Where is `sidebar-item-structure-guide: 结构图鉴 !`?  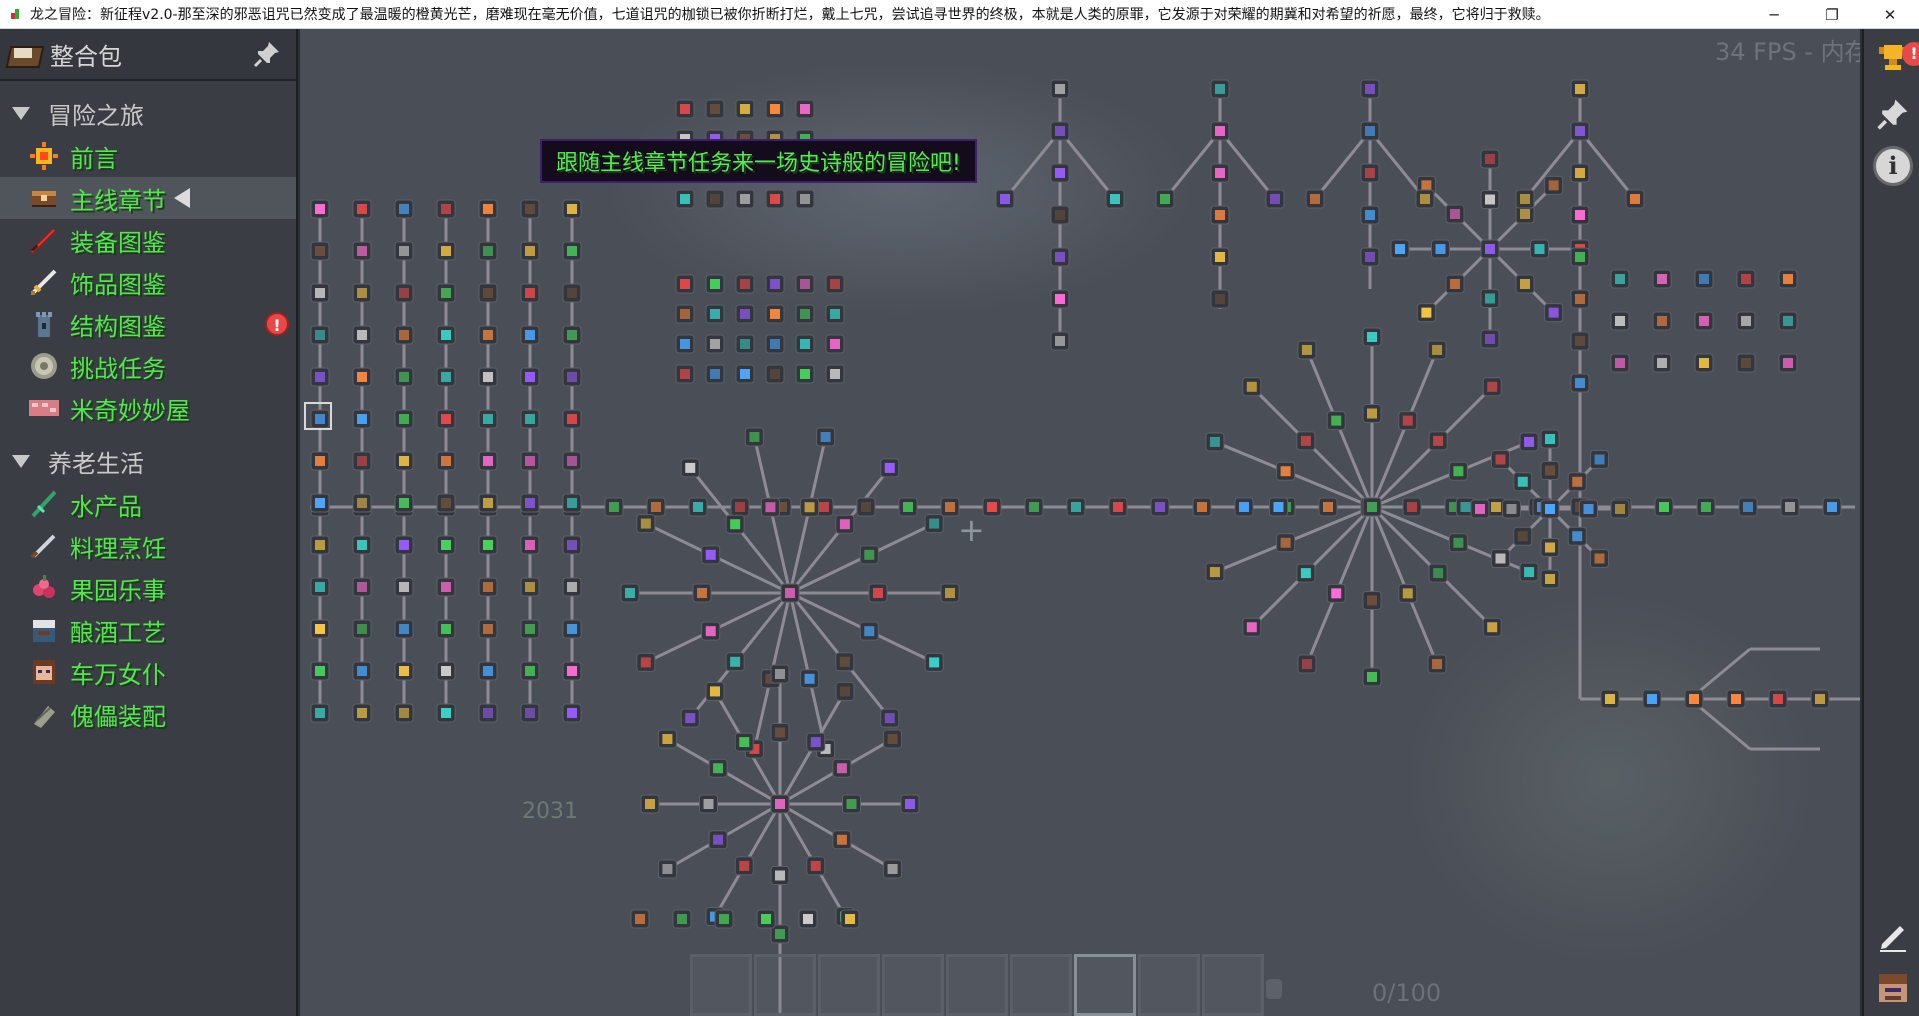 sidebar-item-structure-guide: 结构图鉴 ! is located at coordinates (148, 324).